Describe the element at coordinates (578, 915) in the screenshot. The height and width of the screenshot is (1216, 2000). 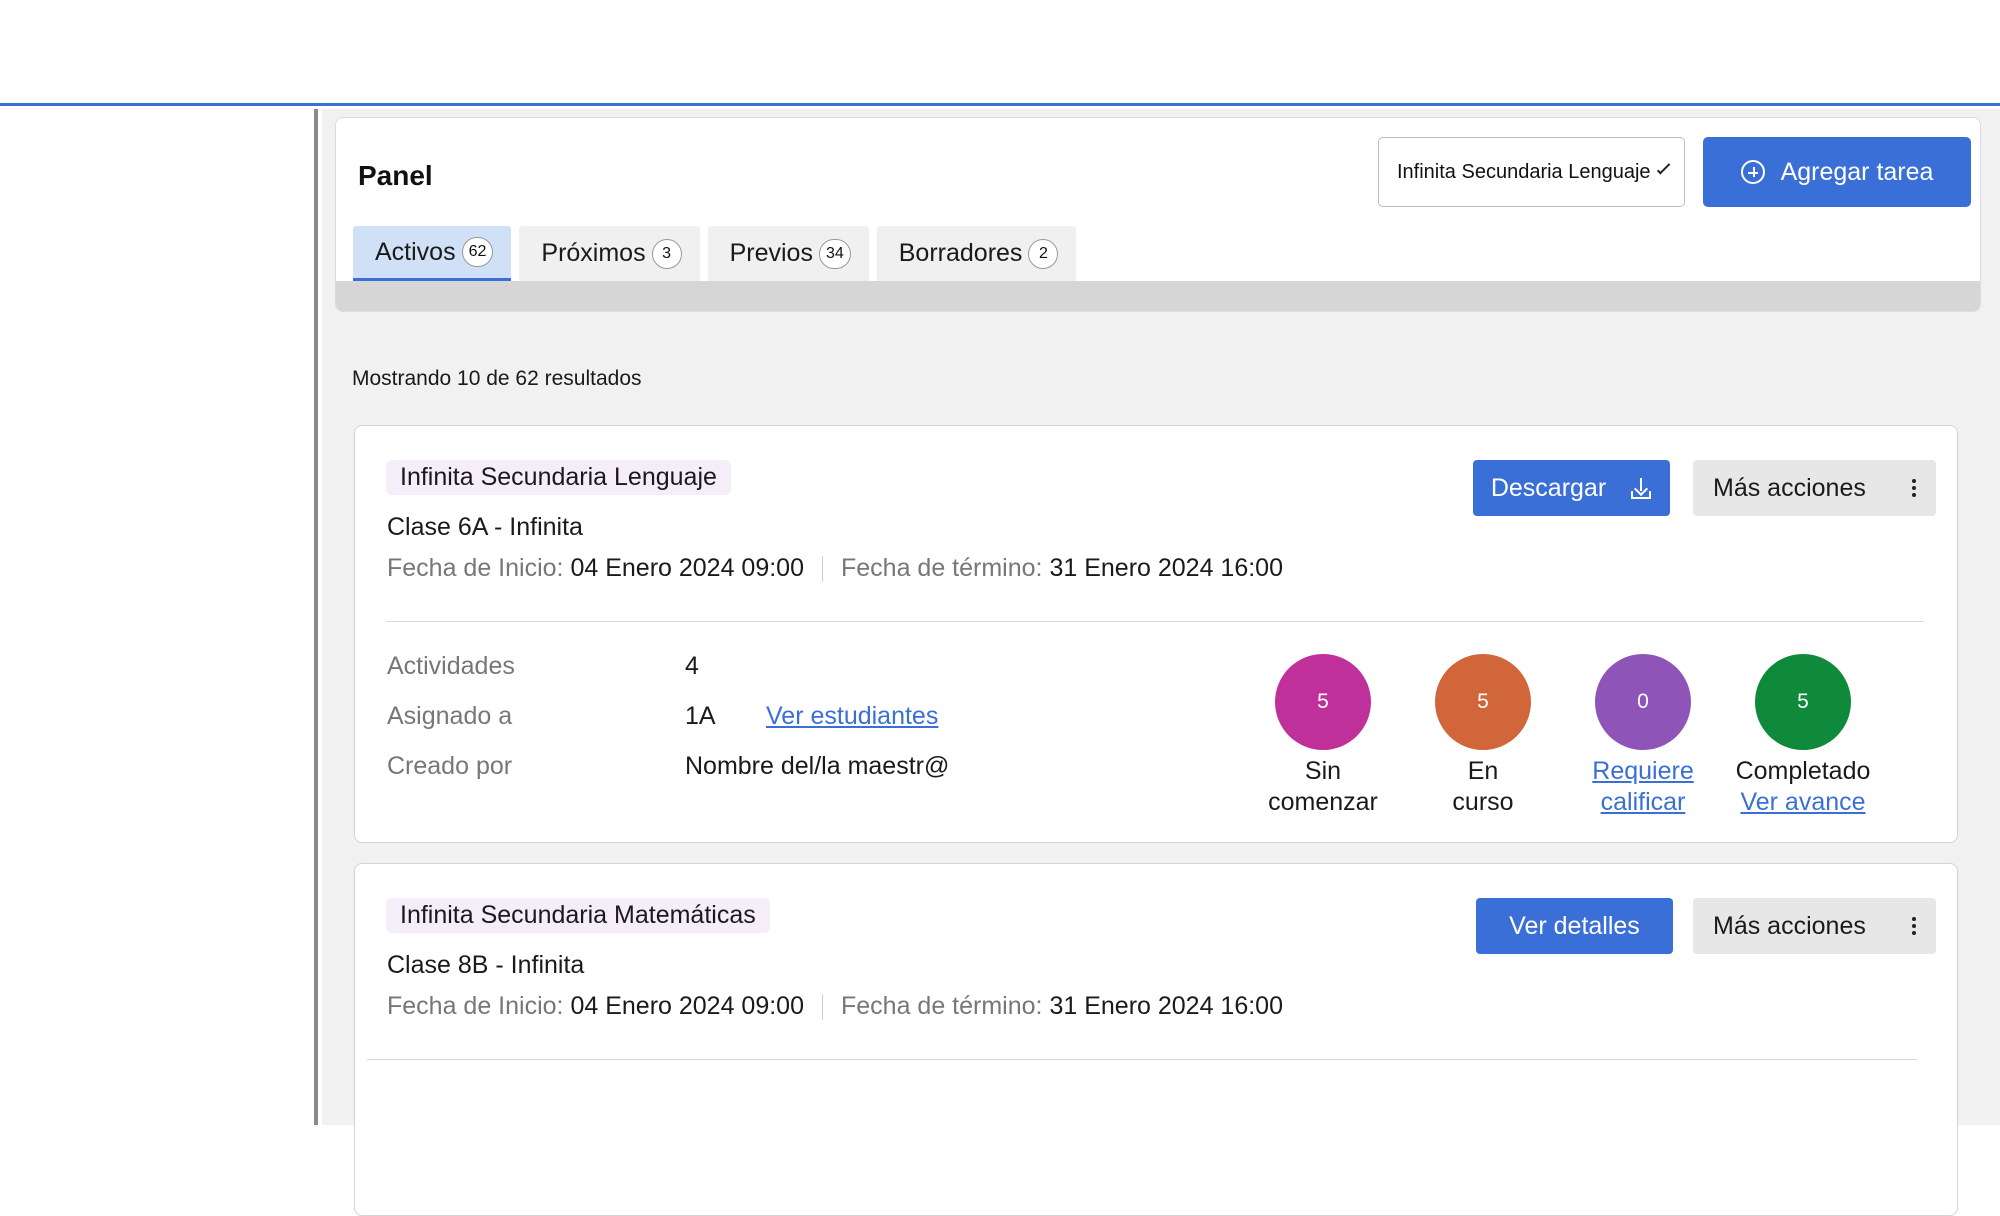
I see `subject-tag: Infinita Secundaria Matemáticas` at that location.